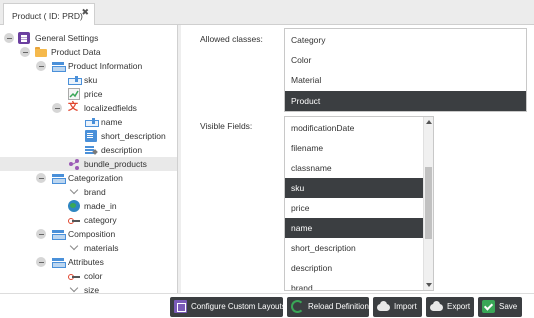 This screenshot has height=318, width=534. I want to click on list-option: filename, so click(354, 148).